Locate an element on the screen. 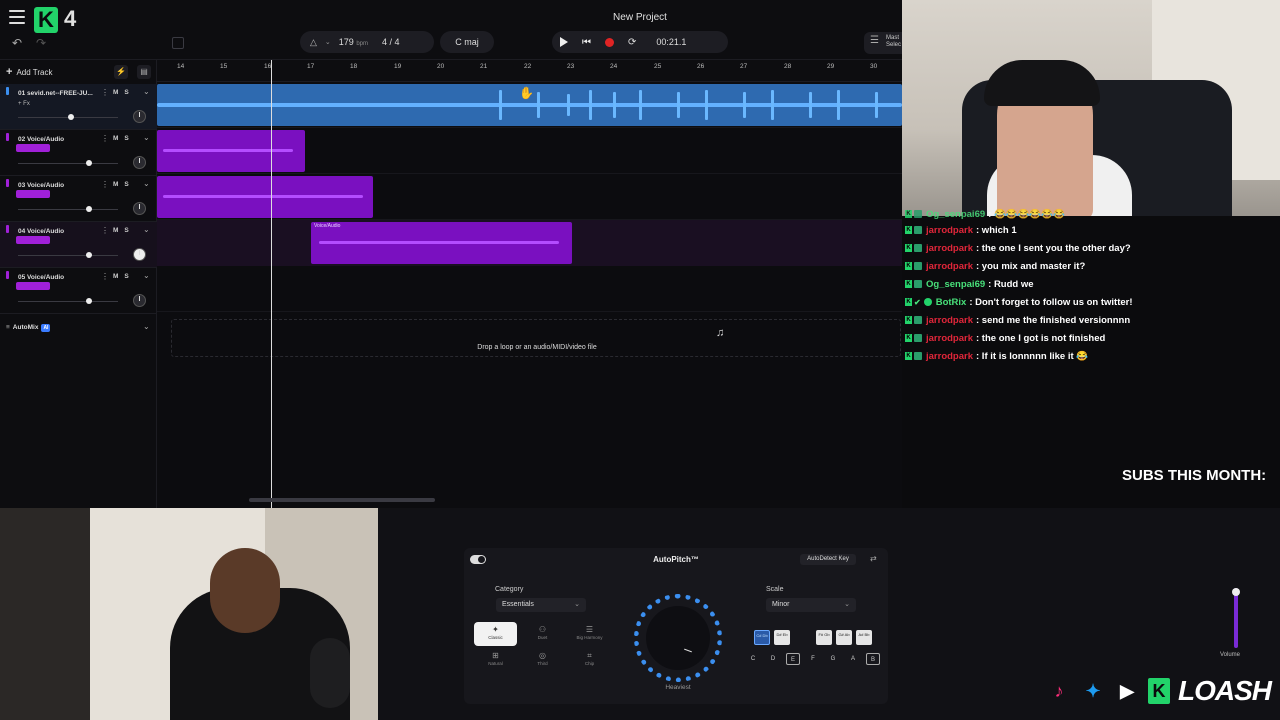 This screenshot has width=1280, height=720. preset-chip: ⌗ Chip is located at coordinates (589, 660).